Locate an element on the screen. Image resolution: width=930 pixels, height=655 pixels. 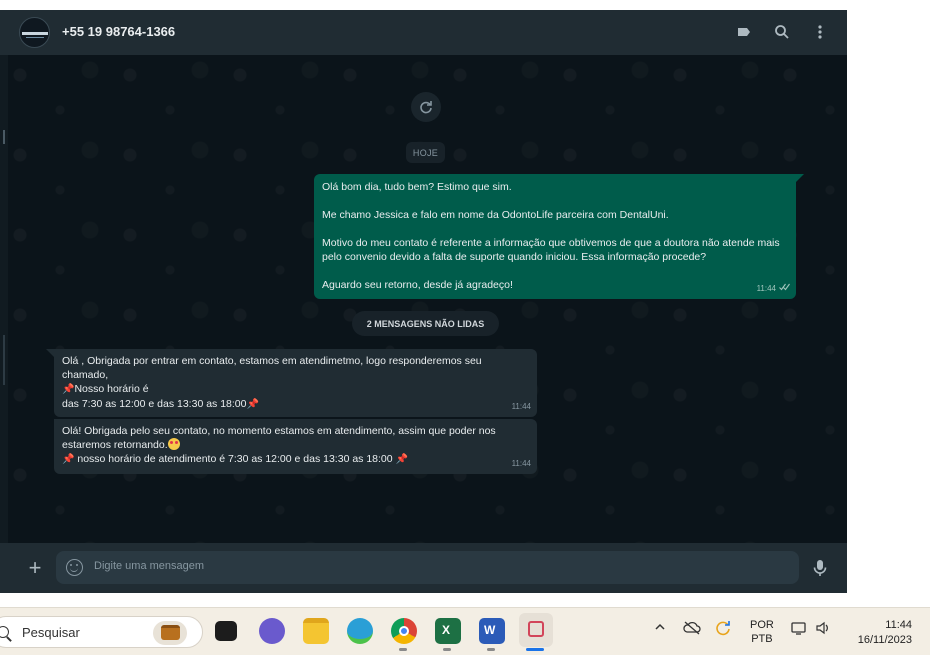
contact-avatar is located at coordinates (34, 32).